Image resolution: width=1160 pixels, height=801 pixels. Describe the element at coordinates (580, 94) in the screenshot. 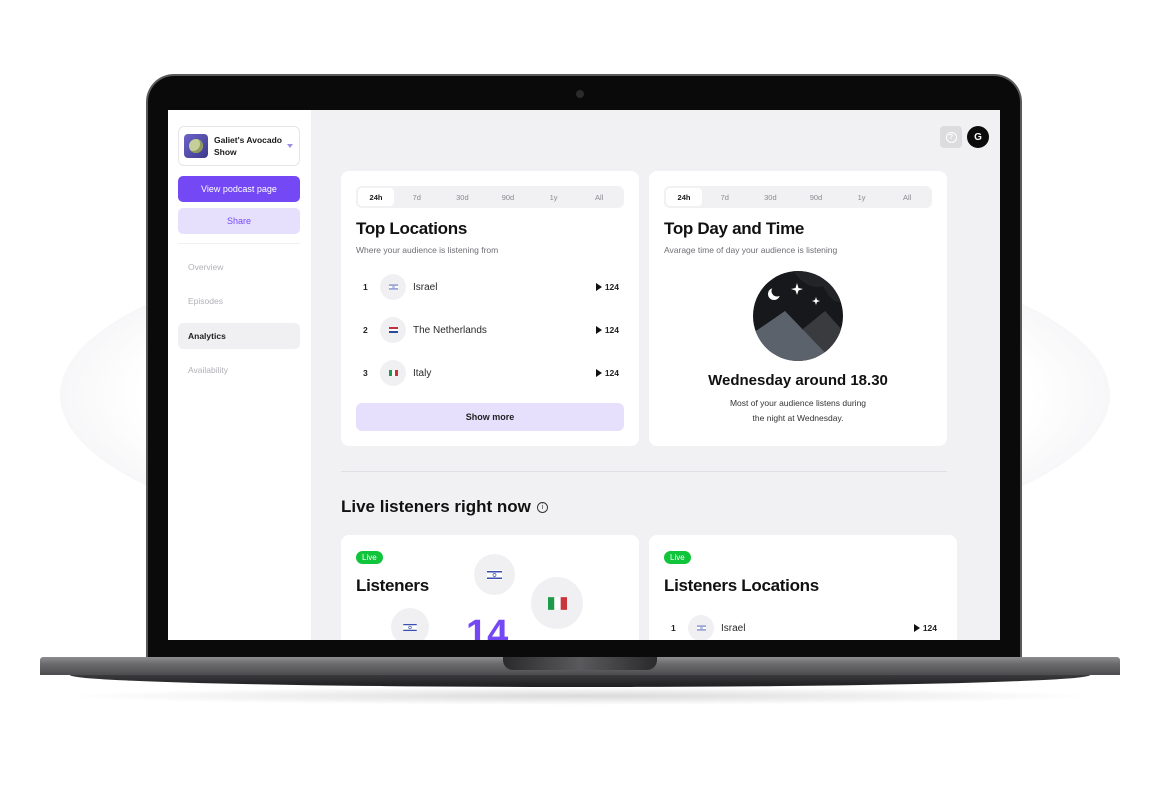

I see `laptop-camera` at that location.